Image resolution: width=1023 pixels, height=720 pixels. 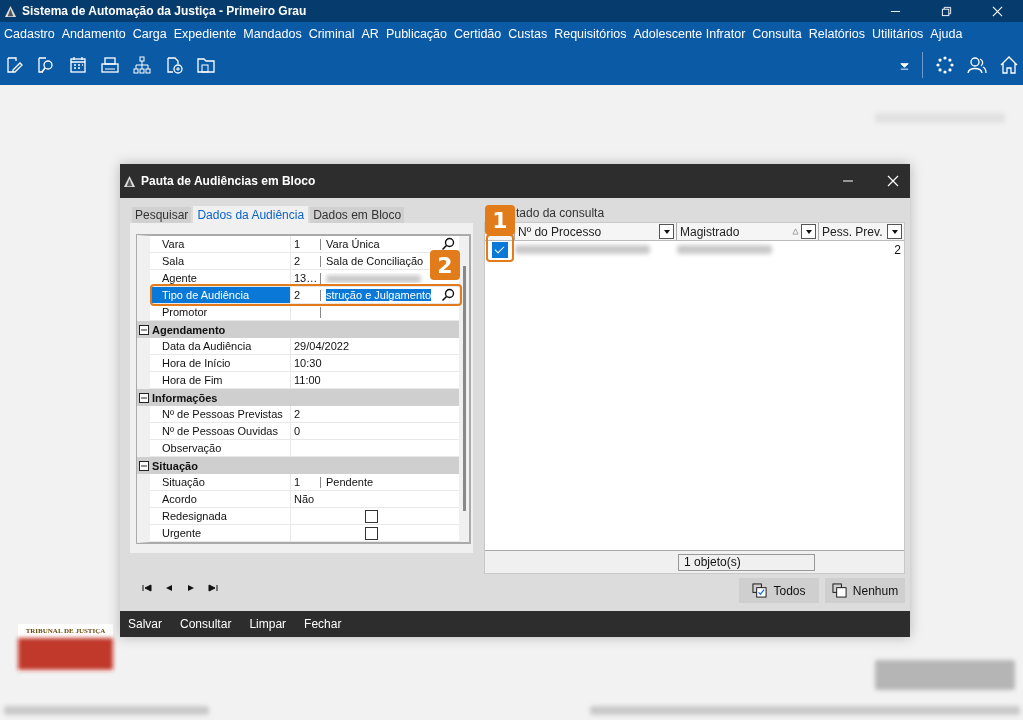 I want to click on annotation-badge: 2, so click(x=445, y=265).